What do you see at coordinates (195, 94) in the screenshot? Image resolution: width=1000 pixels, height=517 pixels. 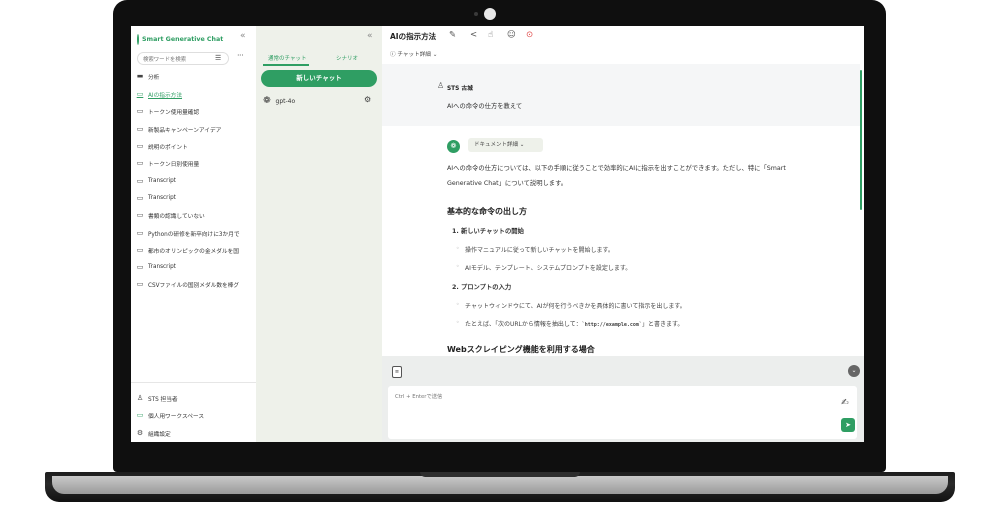 I see `sidebar-item-chat: ▭ AIの指示方法` at bounding box center [195, 94].